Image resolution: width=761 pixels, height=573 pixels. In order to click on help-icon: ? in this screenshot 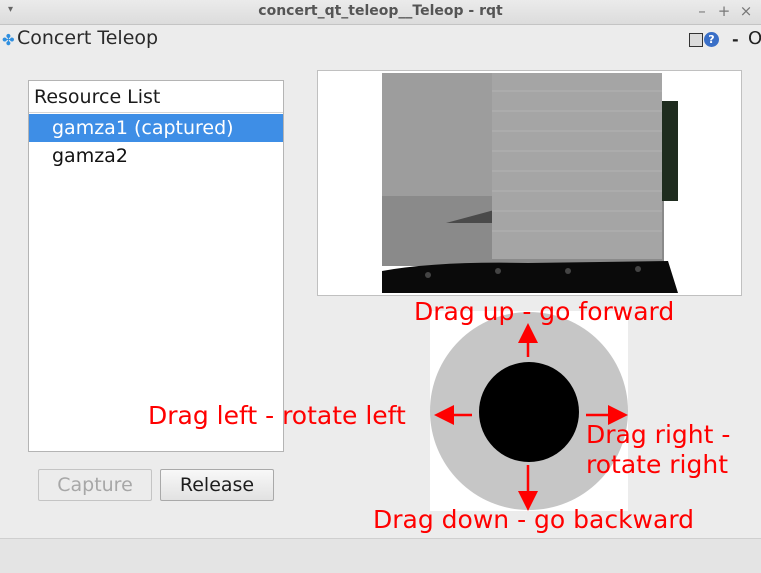, I will do `click(711, 39)`.